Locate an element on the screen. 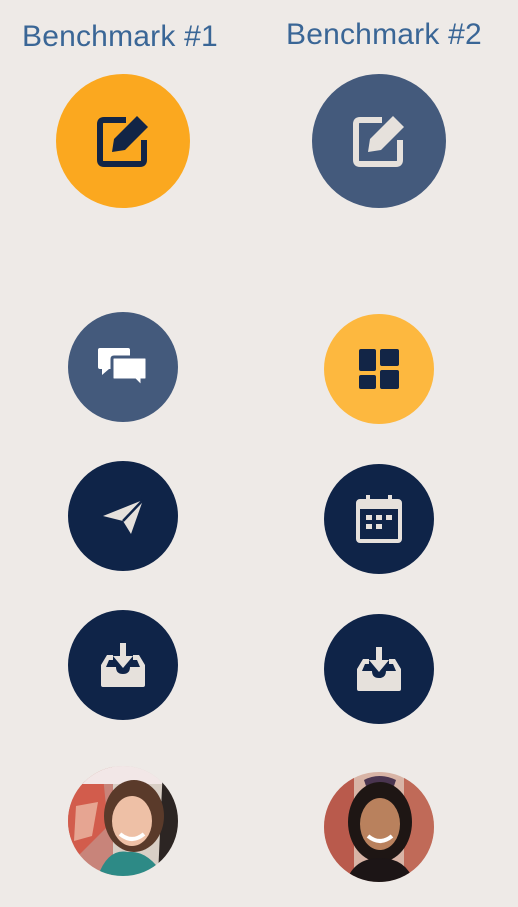 Image resolution: width=518 pixels, height=907 pixels. benchmark-1-inbox-button is located at coordinates (123, 665).